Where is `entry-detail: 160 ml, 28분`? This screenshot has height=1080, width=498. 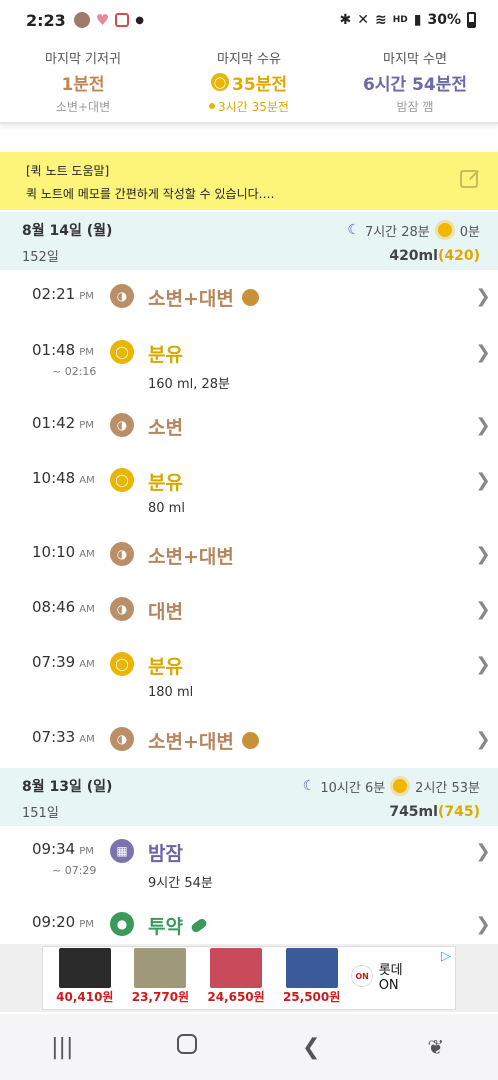
entry-detail: 160 ml, 28분 is located at coordinates (189, 384).